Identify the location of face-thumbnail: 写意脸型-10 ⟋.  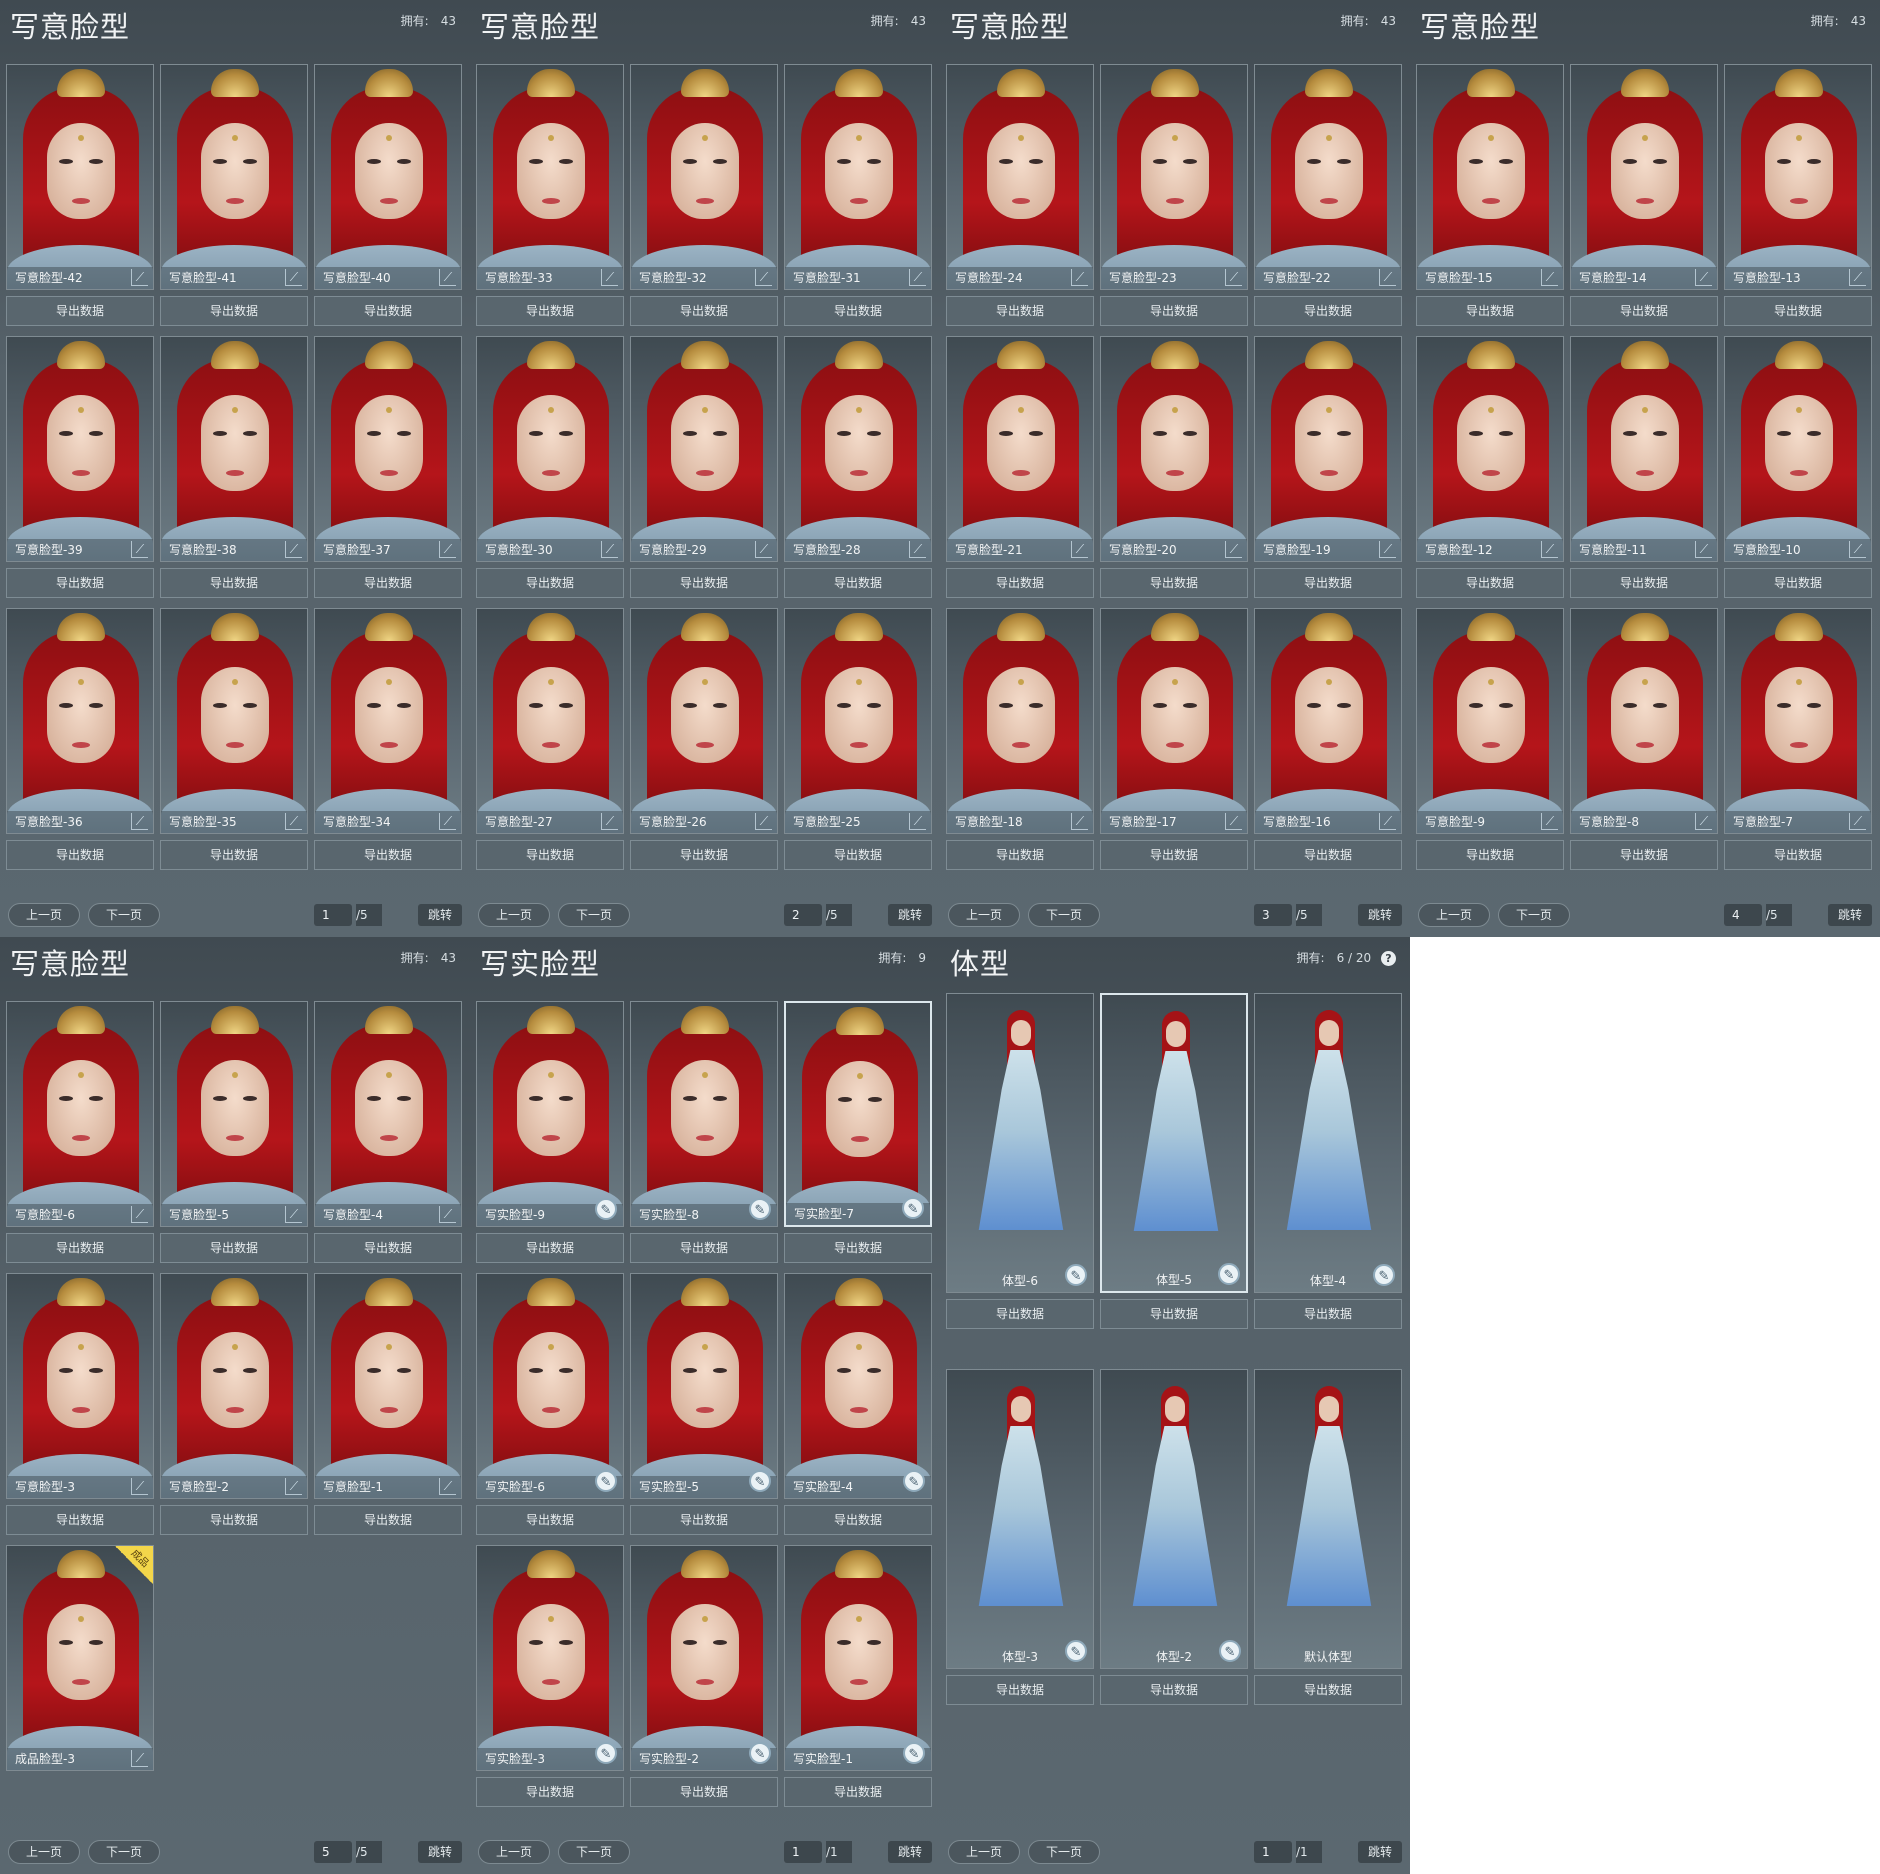
(1798, 449).